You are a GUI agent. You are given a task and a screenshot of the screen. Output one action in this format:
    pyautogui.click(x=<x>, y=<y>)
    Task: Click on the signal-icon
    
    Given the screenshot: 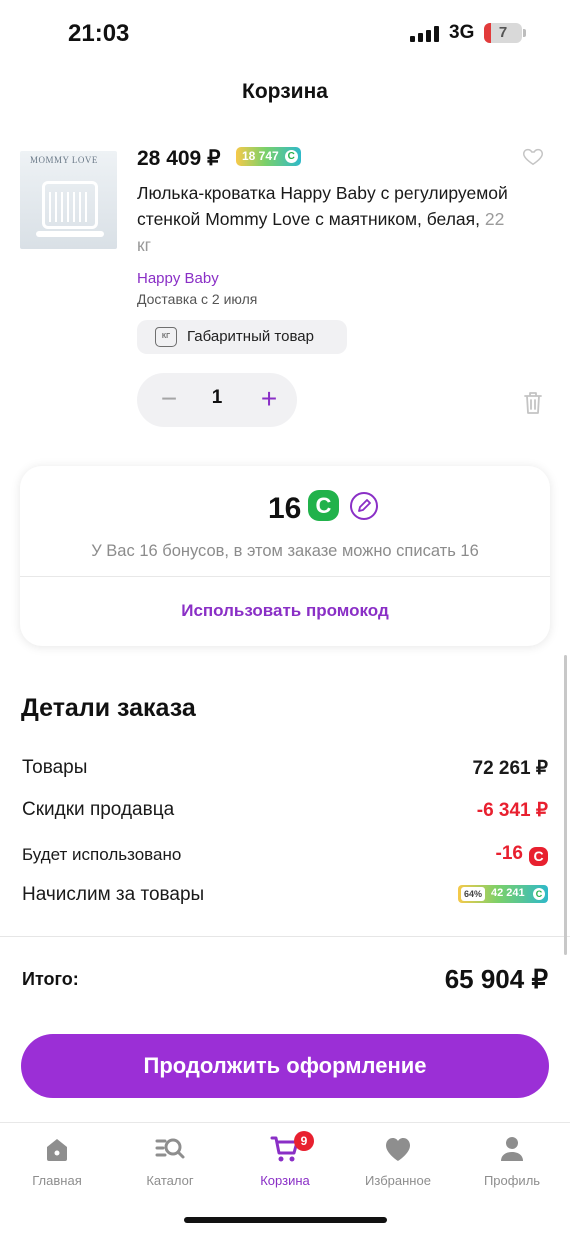 What is the action you would take?
    pyautogui.click(x=425, y=34)
    